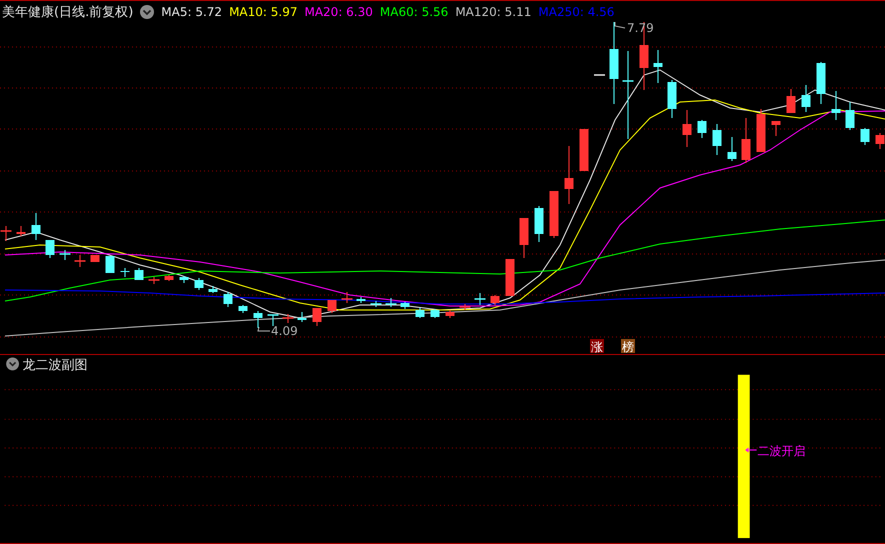 The width and height of the screenshot is (885, 544). I want to click on signal-label: 二波开启, so click(782, 451).